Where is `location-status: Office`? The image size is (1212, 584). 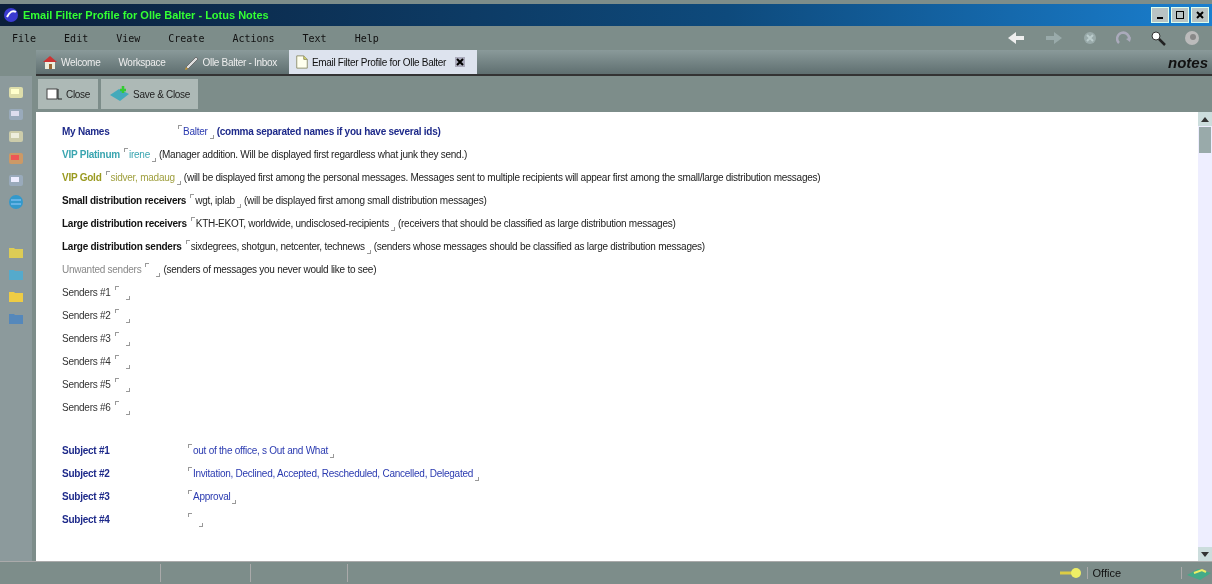
location-status: Office is located at coordinates (1134, 573).